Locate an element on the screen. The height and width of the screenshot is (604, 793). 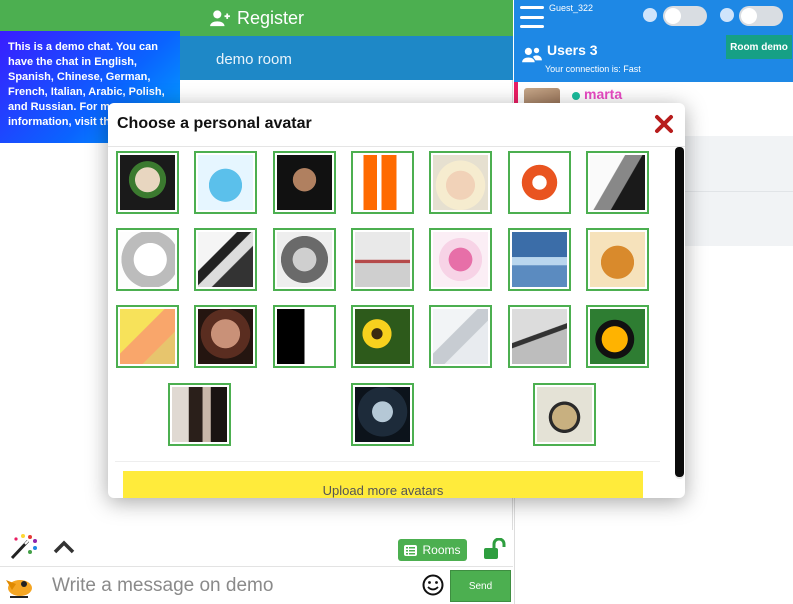
avatar-option-puppy is located at coordinates (617, 259).